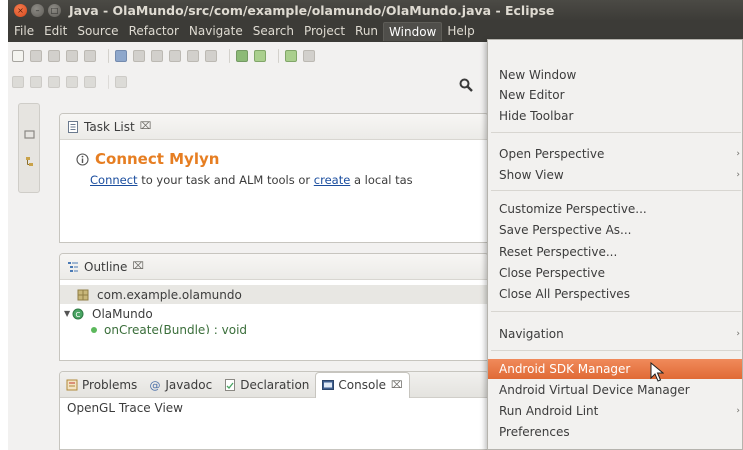 This screenshot has width=743, height=450. Describe the element at coordinates (36, 82) in the screenshot. I see `previous-annotation-icon` at that location.